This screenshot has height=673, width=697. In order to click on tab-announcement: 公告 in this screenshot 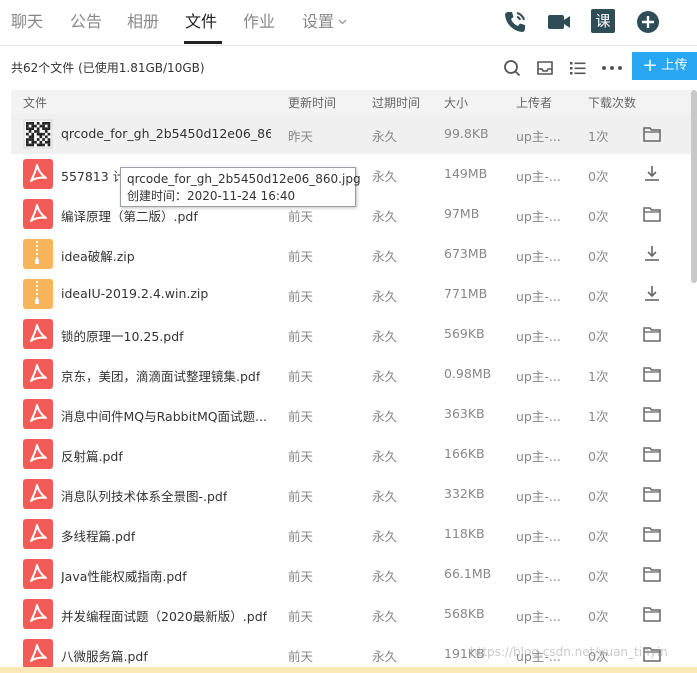, I will do `click(86, 22)`.